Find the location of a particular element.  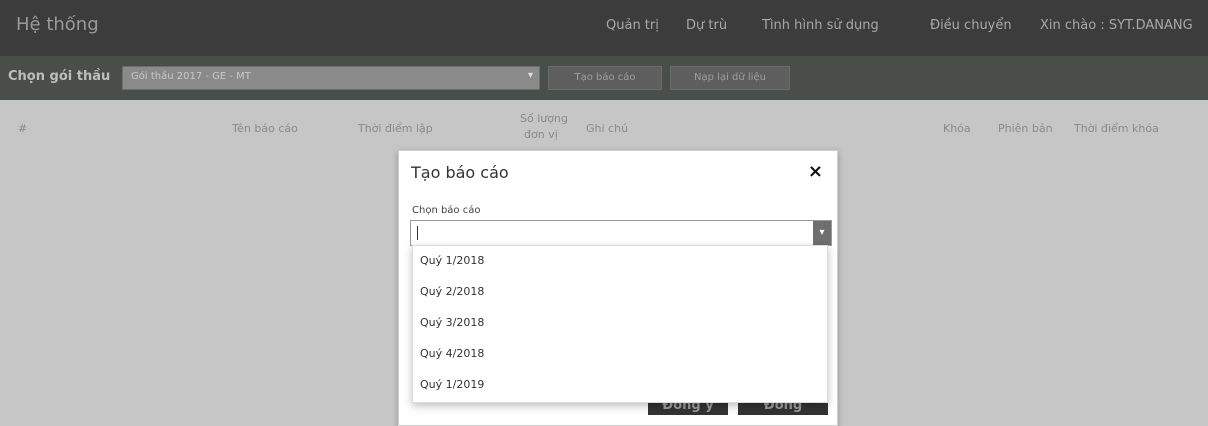

close-icon: × is located at coordinates (815, 171).